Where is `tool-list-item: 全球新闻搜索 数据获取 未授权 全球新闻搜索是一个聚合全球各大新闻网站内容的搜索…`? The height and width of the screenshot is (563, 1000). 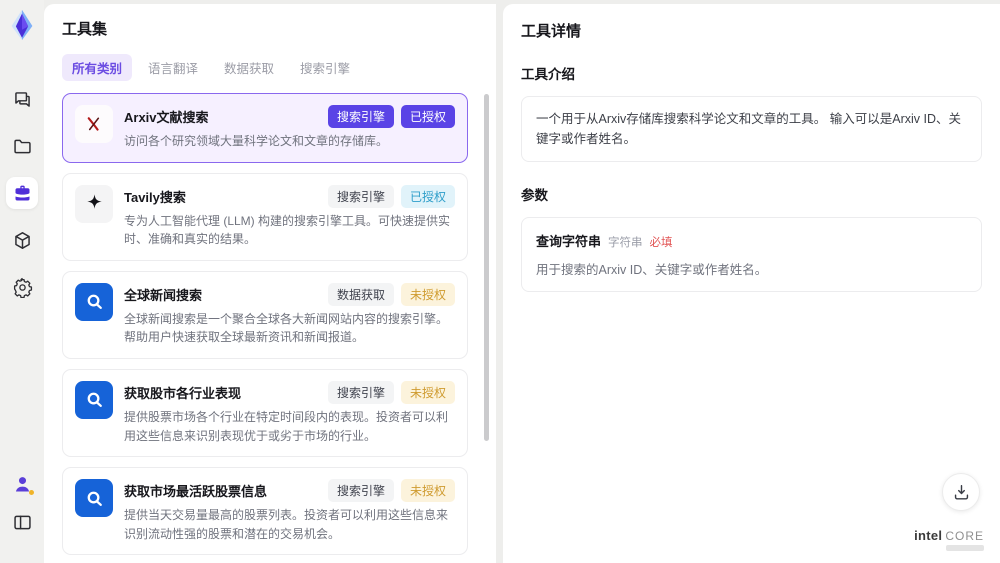 tool-list-item: 全球新闻搜索 数据获取 未授权 全球新闻搜索是一个聚合全球各大新闻网站内容的搜索… is located at coordinates (265, 314).